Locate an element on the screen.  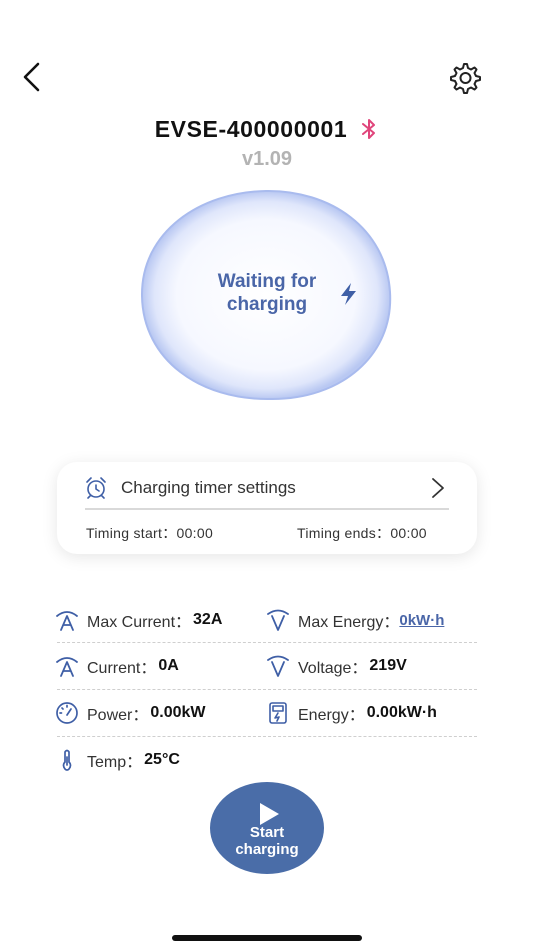
energy-value: 0.00kW·h is located at coordinates (401, 712).